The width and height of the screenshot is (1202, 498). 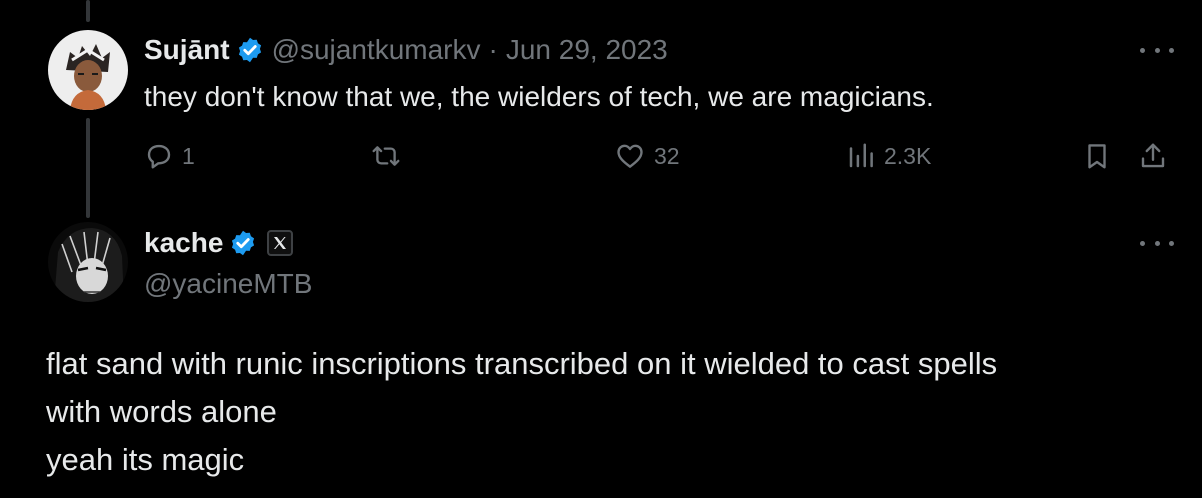 I want to click on thread-line-top, so click(x=88, y=11).